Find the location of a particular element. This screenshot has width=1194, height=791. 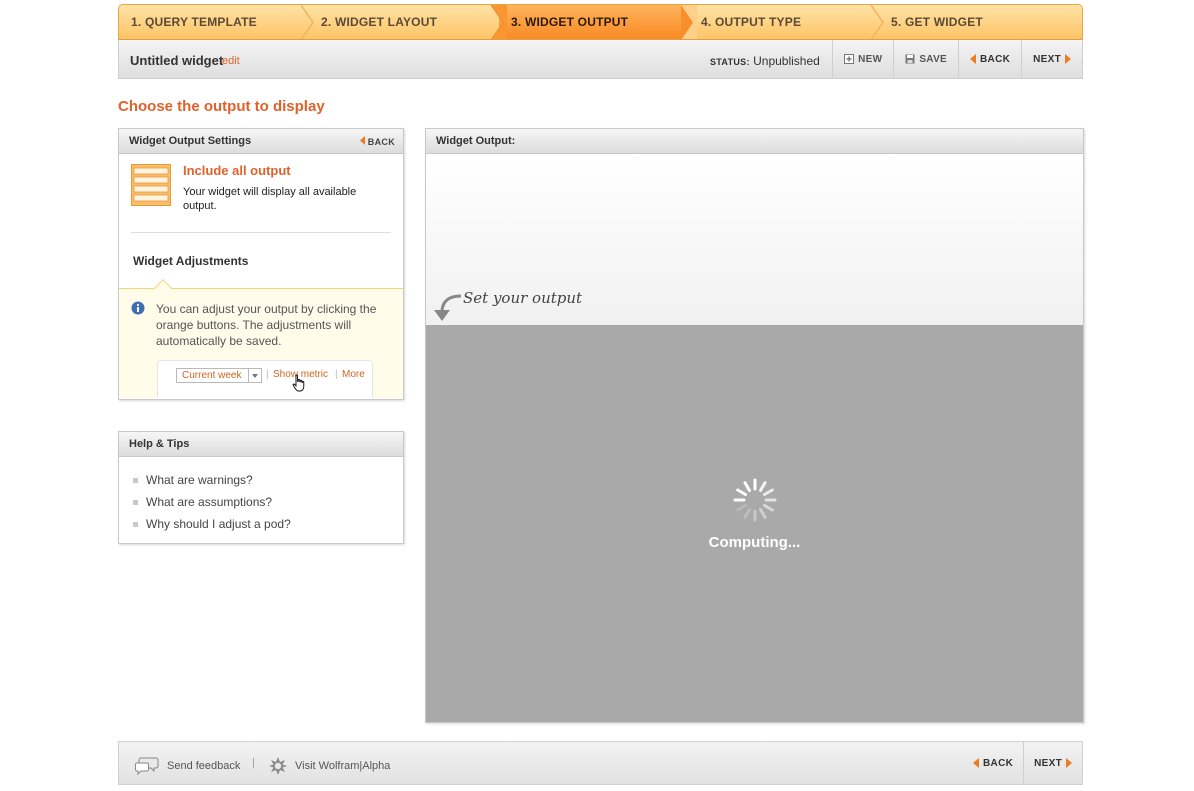

demo-more-link: More is located at coordinates (353, 374).